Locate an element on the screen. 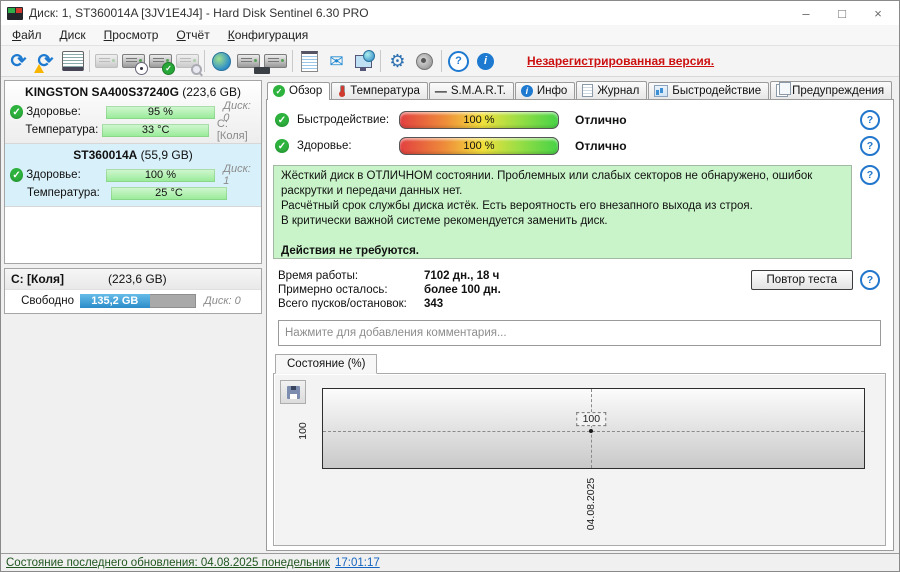 The width and height of the screenshot is (900, 572). retest-button: Повтор теста is located at coordinates (801, 280).